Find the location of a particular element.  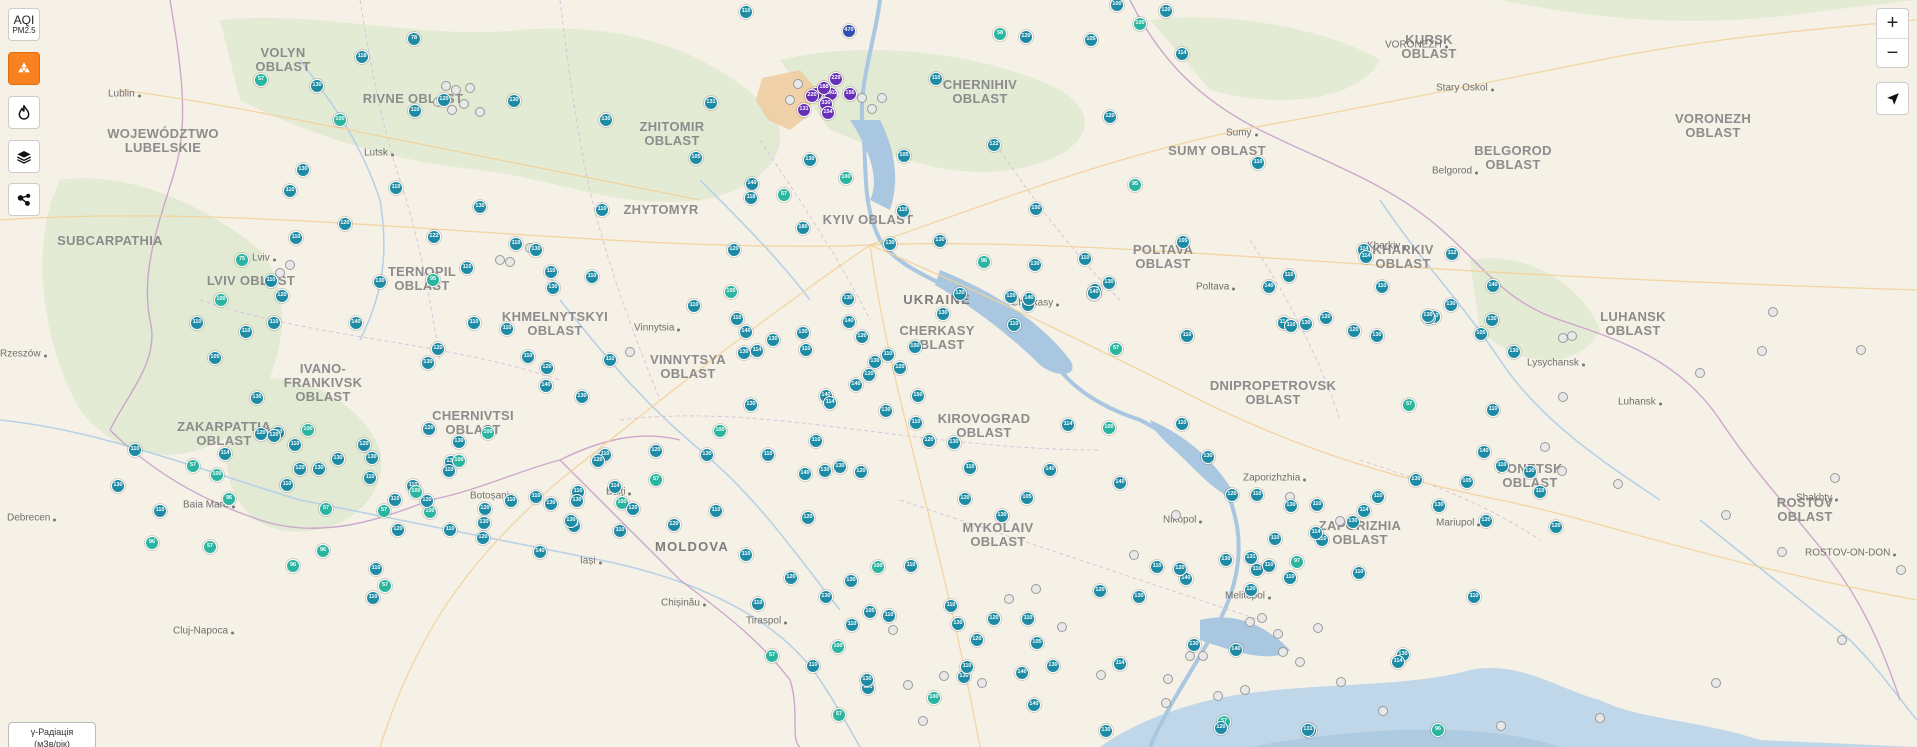

locate-button is located at coordinates (1892, 98).